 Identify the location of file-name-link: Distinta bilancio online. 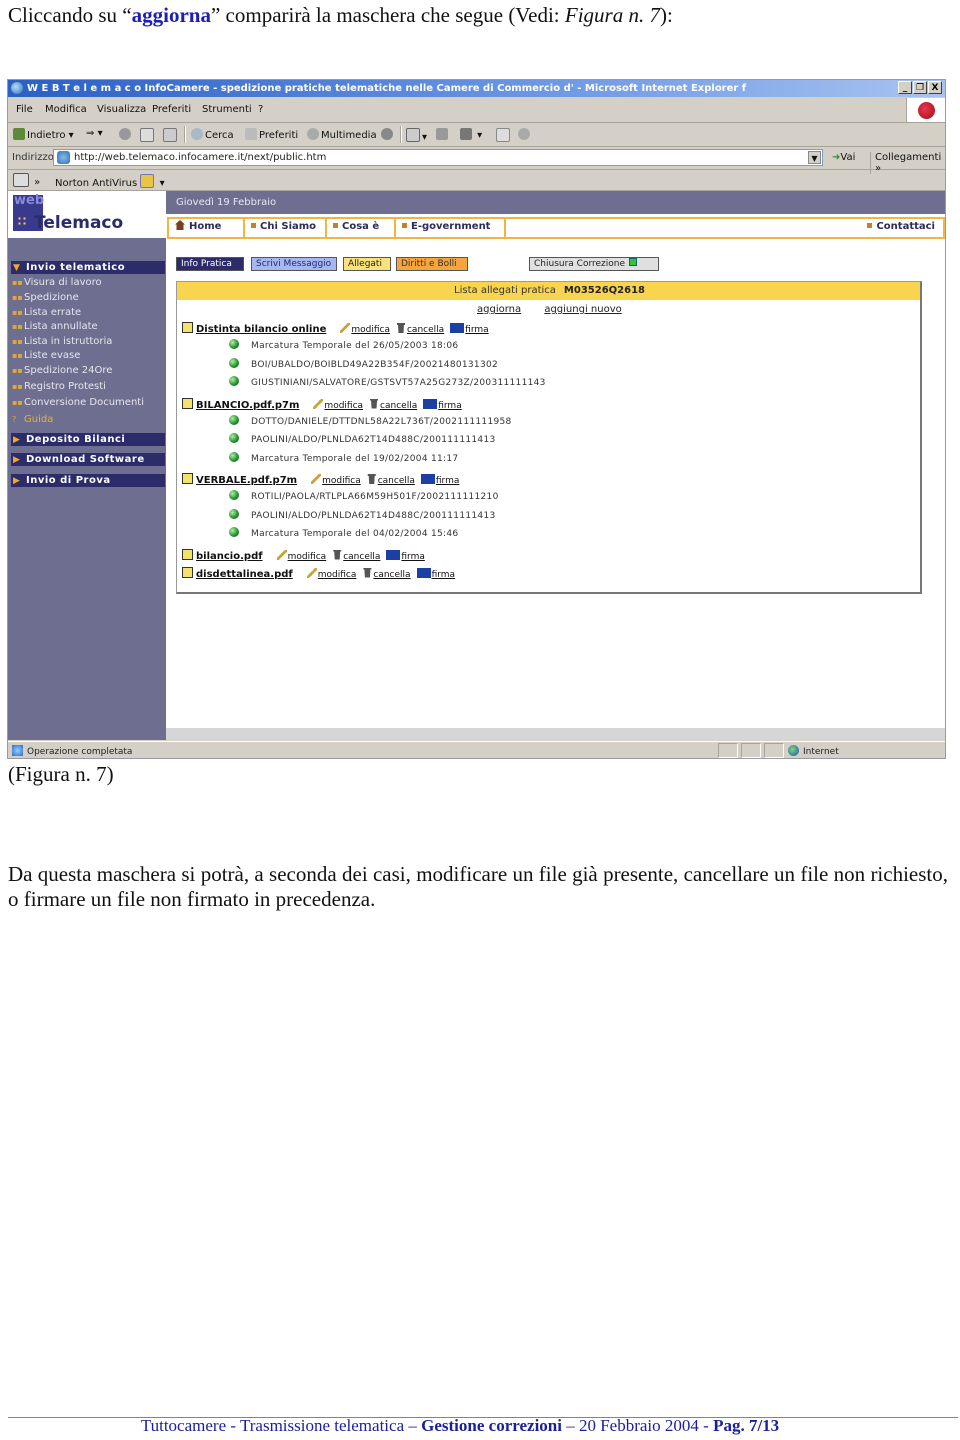
(261, 329).